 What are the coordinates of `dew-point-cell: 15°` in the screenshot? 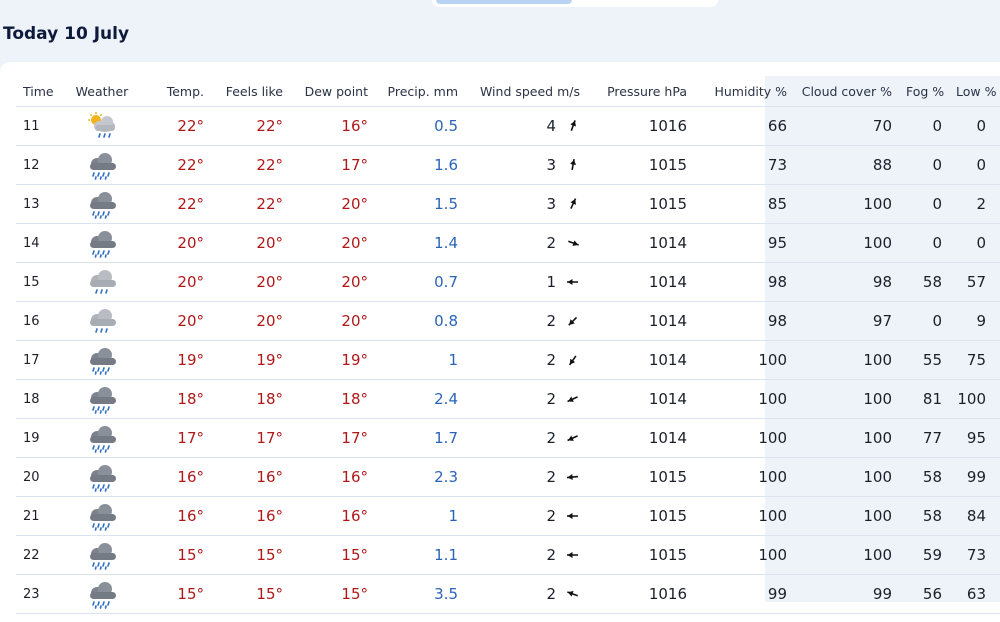 It's located at (339, 594).